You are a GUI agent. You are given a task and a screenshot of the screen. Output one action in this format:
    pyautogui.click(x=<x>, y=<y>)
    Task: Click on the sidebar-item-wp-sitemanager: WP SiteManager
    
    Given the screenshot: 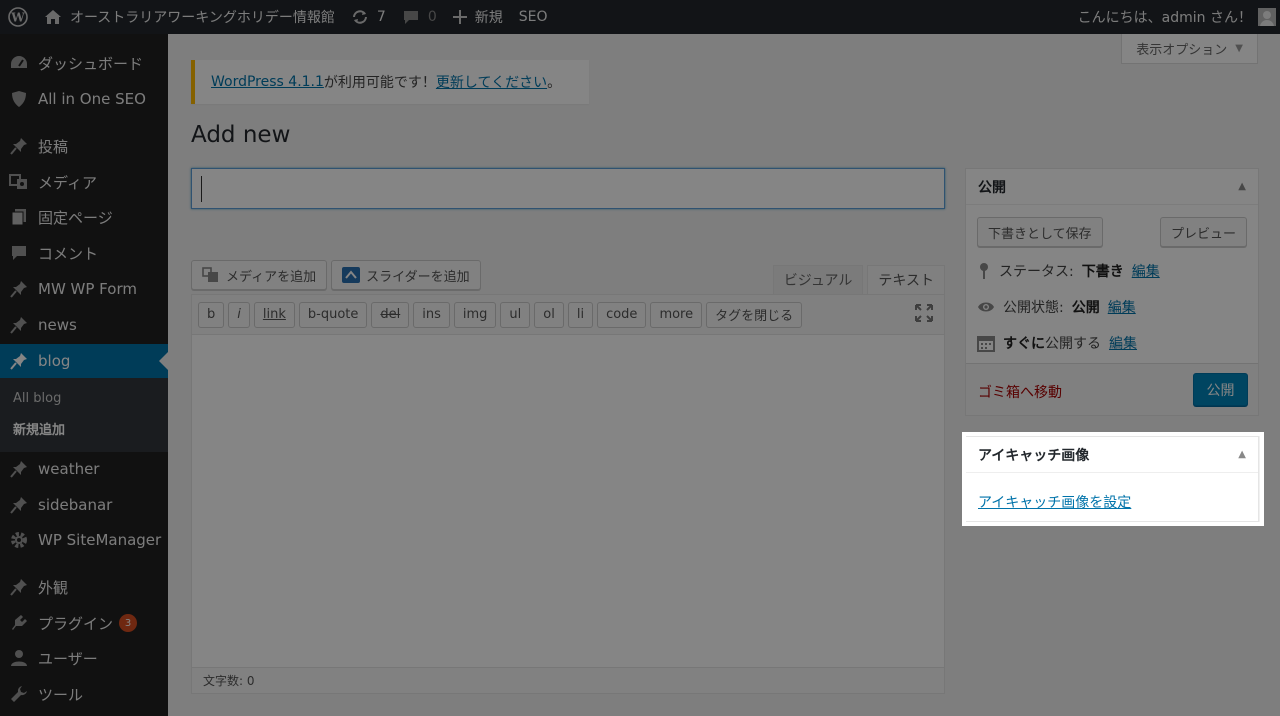 What is the action you would take?
    pyautogui.click(x=84, y=540)
    